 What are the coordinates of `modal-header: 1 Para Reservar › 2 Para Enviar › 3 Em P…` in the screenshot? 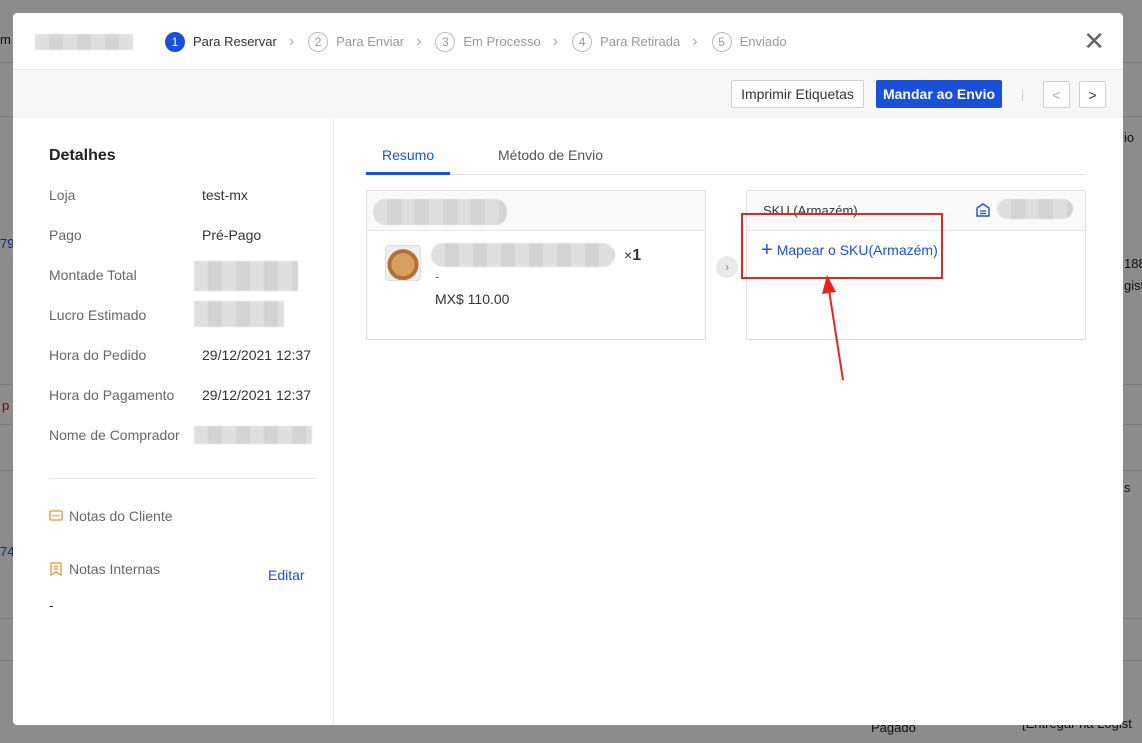 It's located at (568, 41).